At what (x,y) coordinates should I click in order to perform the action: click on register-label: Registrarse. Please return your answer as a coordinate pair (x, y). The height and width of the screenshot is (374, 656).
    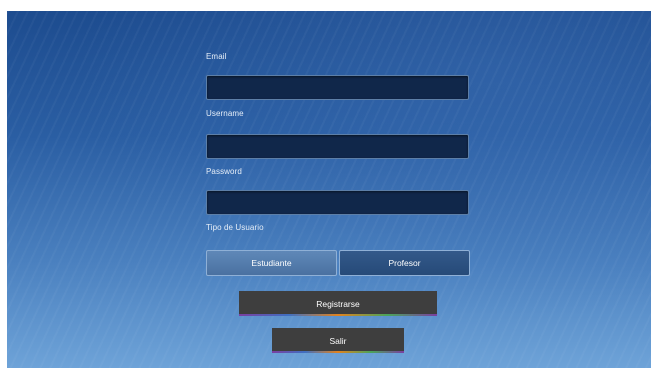
    Looking at the image, I should click on (338, 303).